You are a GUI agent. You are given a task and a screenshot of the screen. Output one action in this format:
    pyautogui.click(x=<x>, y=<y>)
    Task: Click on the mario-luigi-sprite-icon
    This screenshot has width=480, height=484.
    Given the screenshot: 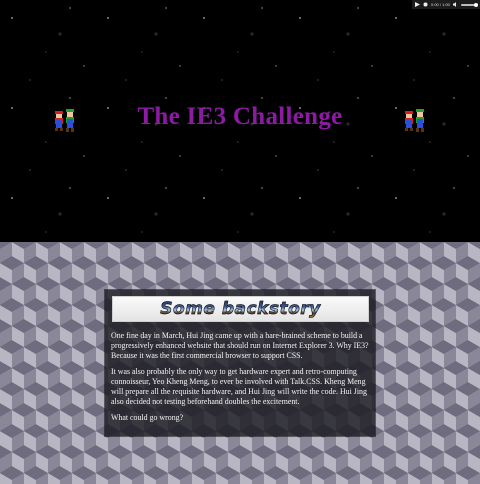 What is the action you would take?
    pyautogui.click(x=415, y=121)
    